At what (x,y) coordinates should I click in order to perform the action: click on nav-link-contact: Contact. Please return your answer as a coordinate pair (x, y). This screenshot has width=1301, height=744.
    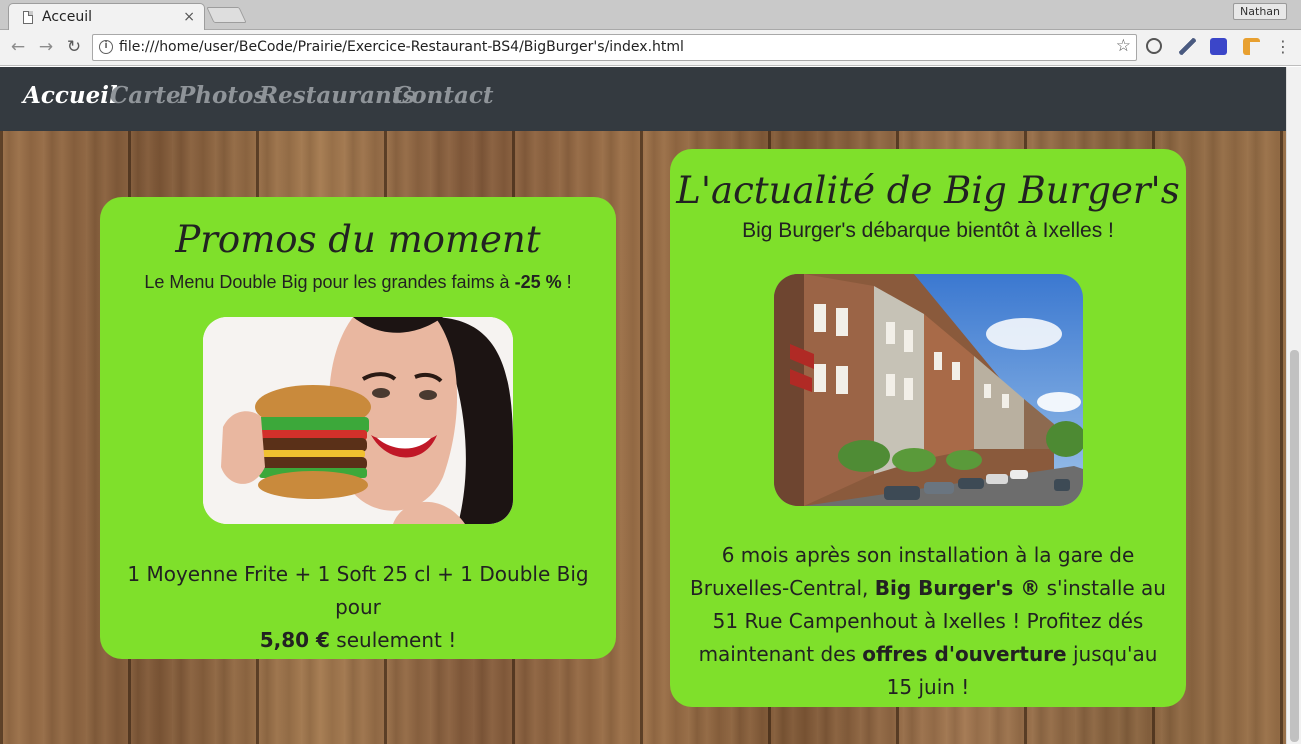
    Looking at the image, I should click on (443, 95).